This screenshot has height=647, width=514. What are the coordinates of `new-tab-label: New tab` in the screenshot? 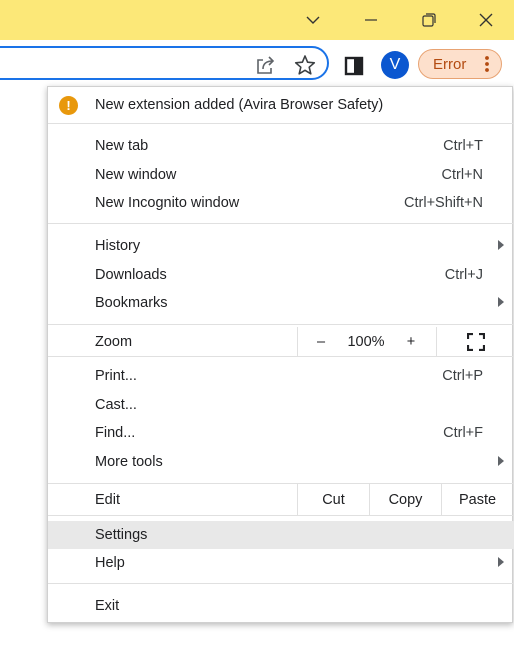 It's located at (122, 146).